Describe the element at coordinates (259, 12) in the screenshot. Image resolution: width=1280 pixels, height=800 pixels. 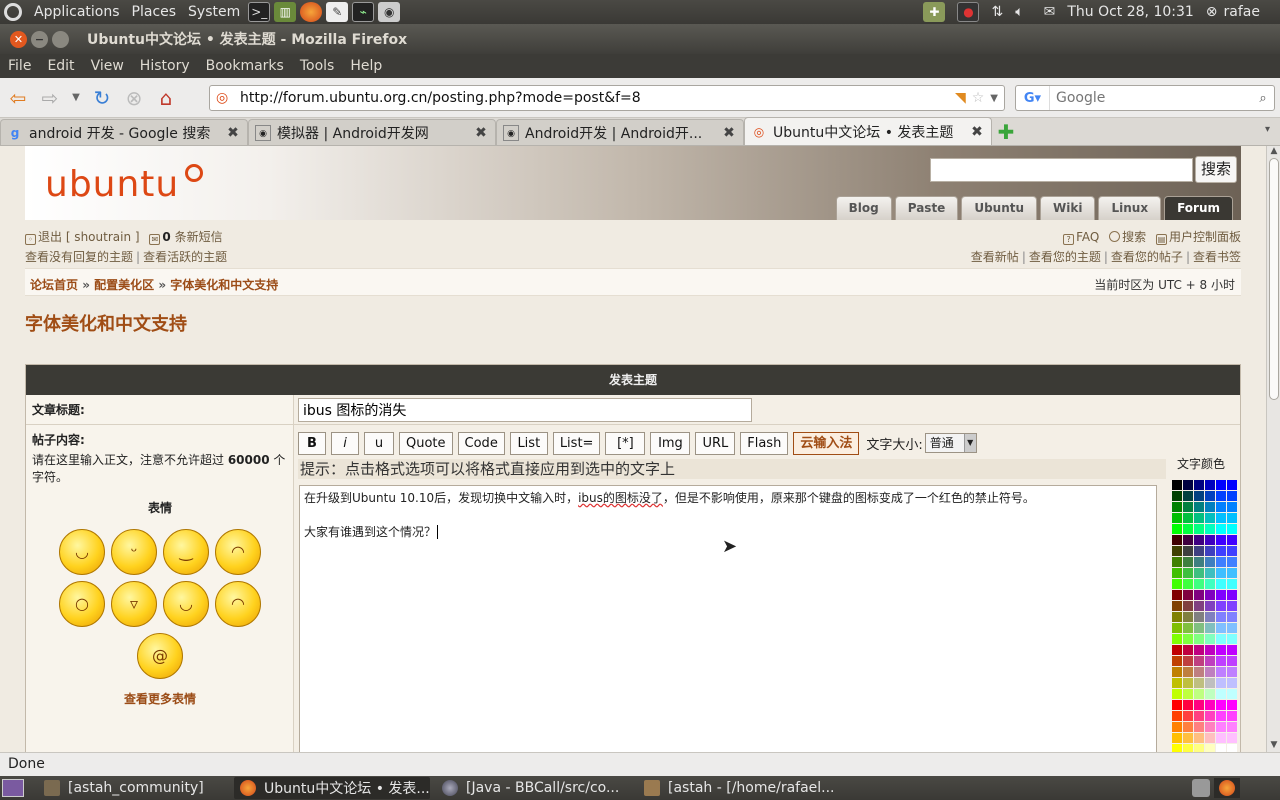
I see `terminal-launcher-icon: >_` at that location.